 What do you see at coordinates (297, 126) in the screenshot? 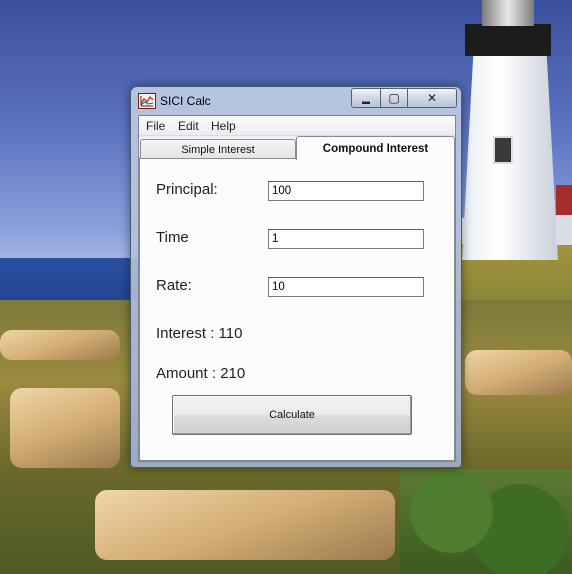
I see `menu-bar: File Edit Help` at bounding box center [297, 126].